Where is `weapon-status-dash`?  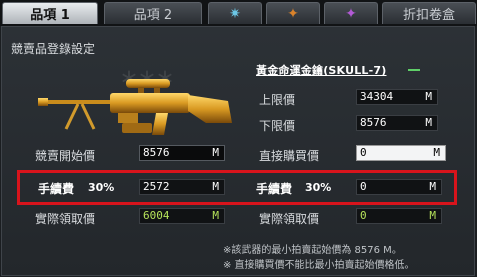
weapon-status-dash is located at coordinates (414, 70).